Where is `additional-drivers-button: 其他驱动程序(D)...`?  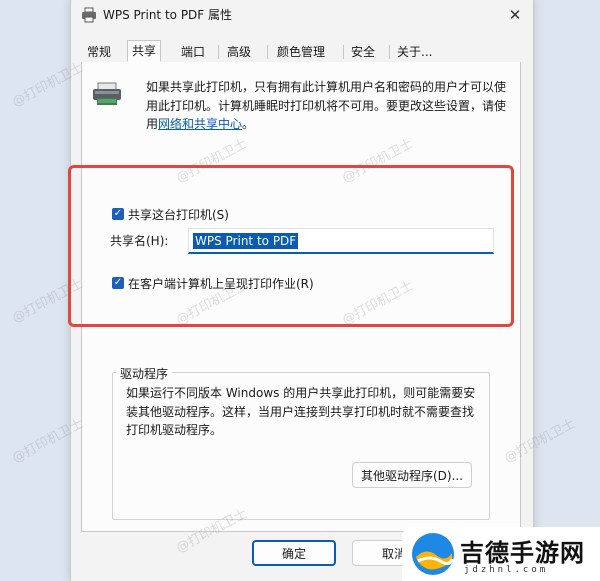
additional-drivers-button: 其他驱动程序(D)... is located at coordinates (412, 475).